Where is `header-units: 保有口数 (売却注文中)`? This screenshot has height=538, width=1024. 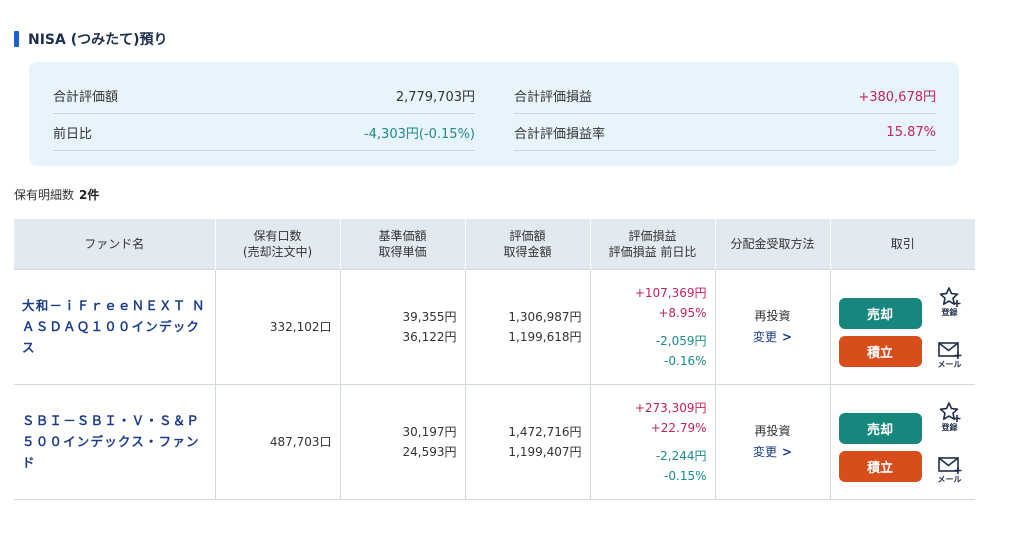
header-units: 保有口数 (売却注文中) is located at coordinates (278, 244).